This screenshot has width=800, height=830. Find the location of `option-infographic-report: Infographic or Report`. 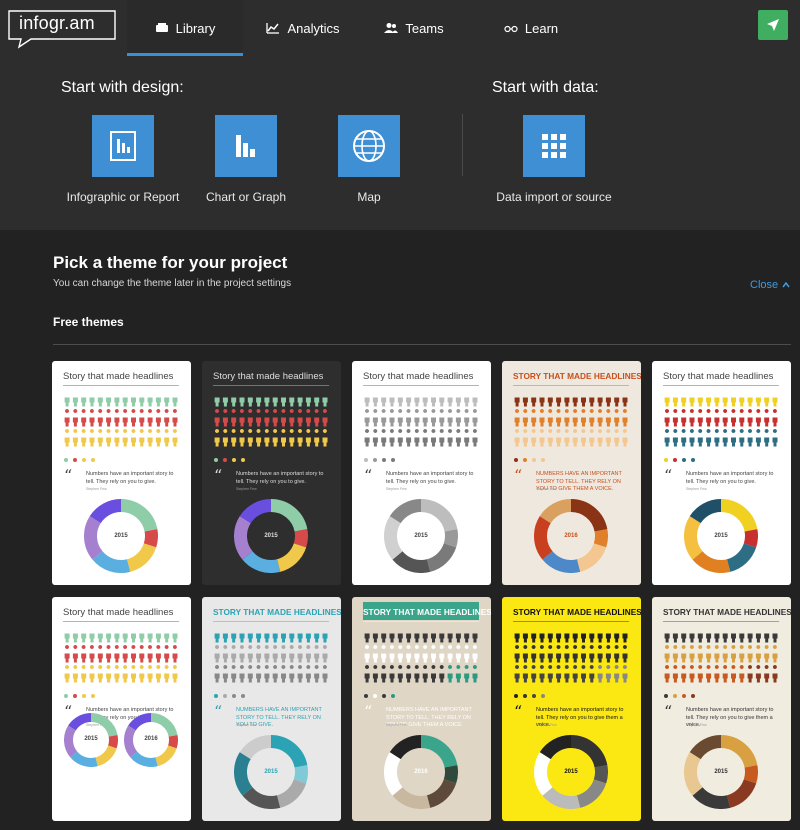

option-infographic-report: Infographic or Report is located at coordinates (123, 159).